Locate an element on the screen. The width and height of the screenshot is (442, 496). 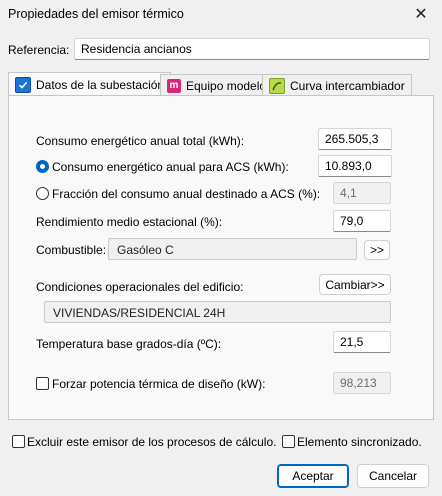
temperatura-input: 21,5 is located at coordinates (362, 342).